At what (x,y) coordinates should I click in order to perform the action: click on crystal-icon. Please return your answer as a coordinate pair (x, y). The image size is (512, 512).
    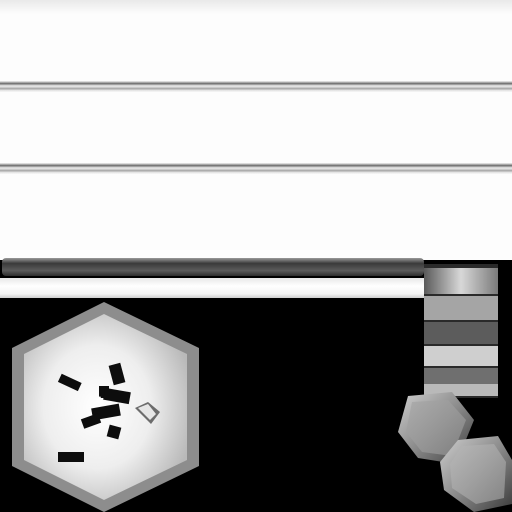
    Looking at the image, I should click on (455, 452).